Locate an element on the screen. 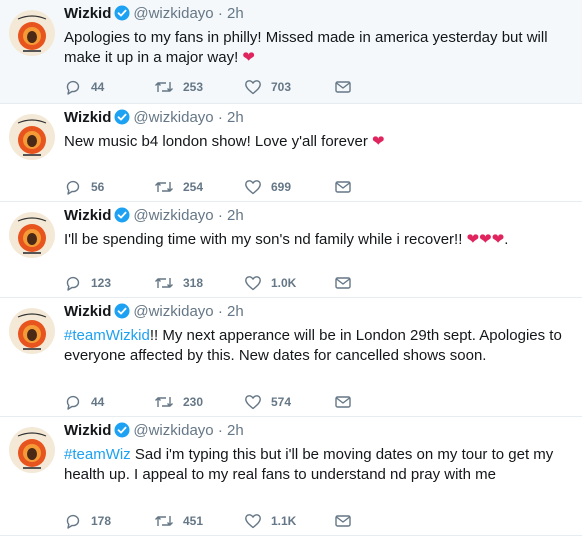 The height and width of the screenshot is (536, 582). like-button: 703 is located at coordinates (267, 87).